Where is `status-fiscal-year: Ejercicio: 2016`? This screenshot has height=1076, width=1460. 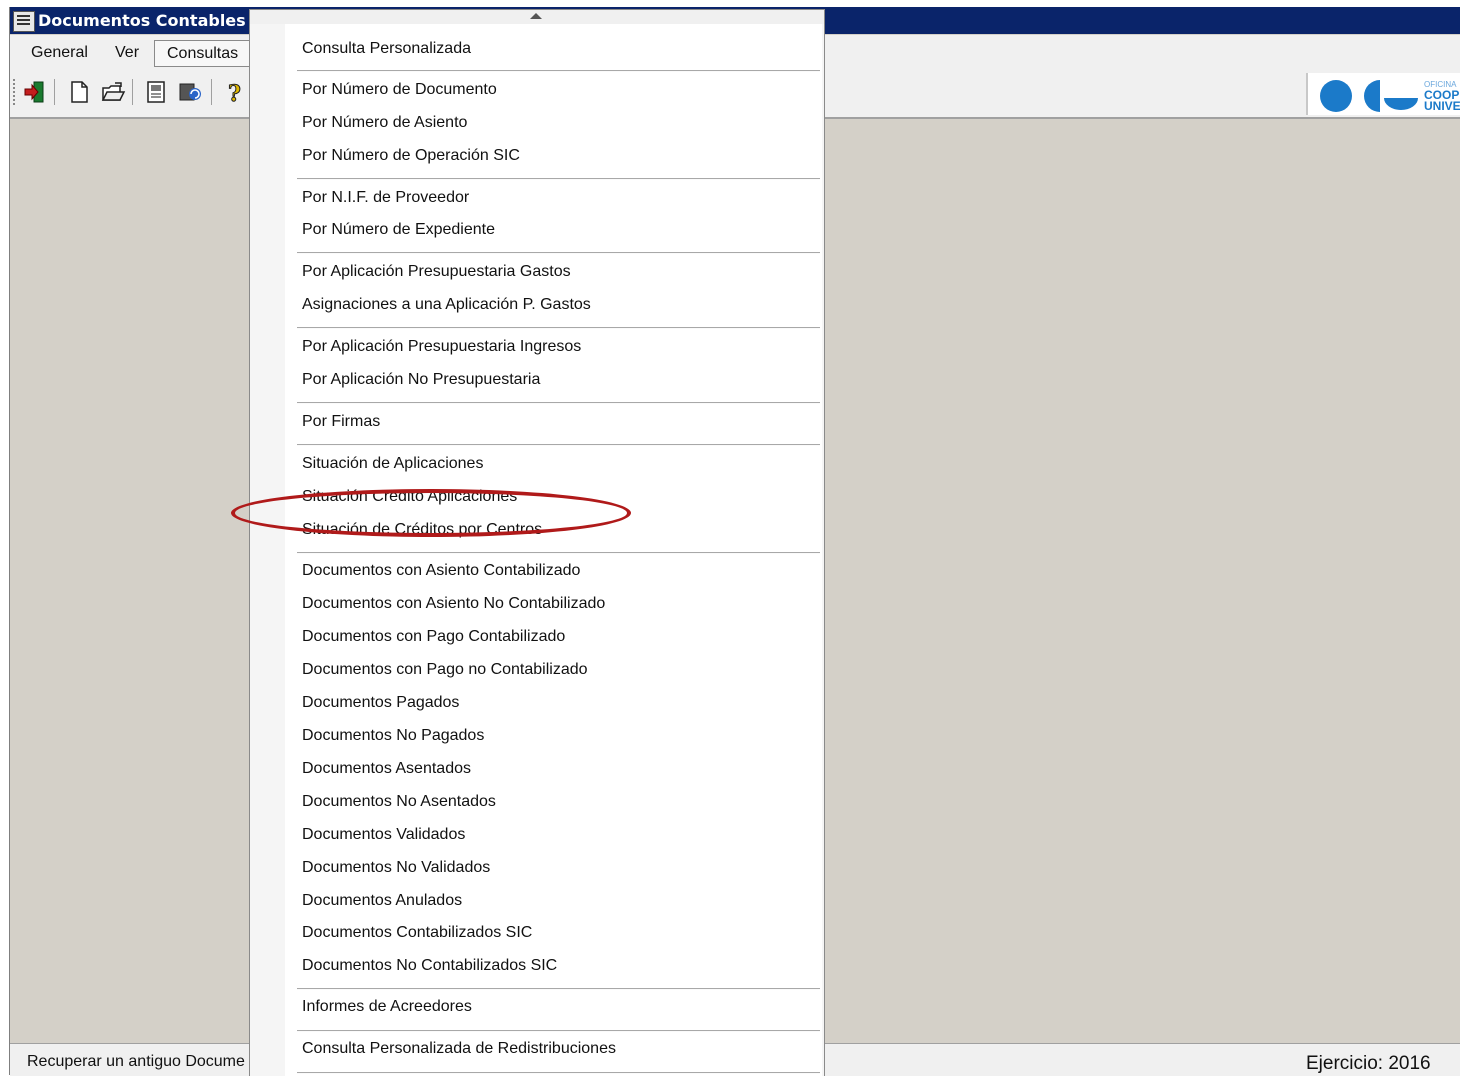
status-fiscal-year: Ejercicio: 2016 is located at coordinates (1368, 1063).